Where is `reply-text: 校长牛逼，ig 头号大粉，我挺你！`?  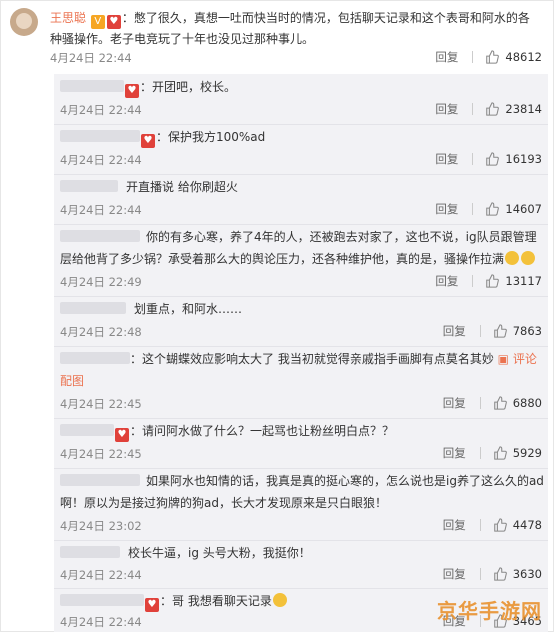
reply-text: 校长牛逼，ig 头号大粉，我挺你！ is located at coordinates (302, 553).